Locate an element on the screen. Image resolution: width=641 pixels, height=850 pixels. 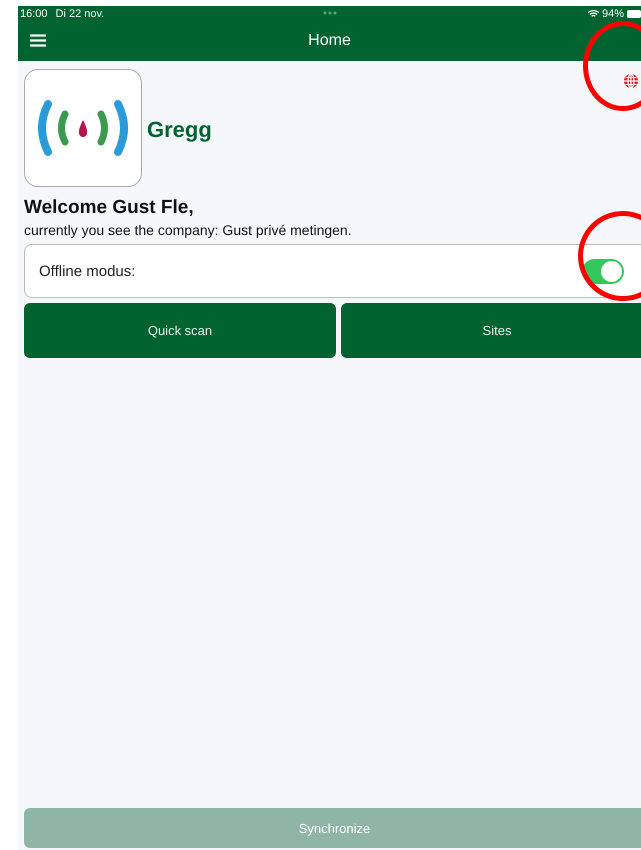
dots-icon is located at coordinates (329, 13).